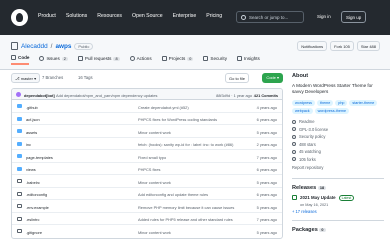 Image resolution: width=390 pixels, height=240 pixels. I want to click on table-row: .gitignore Minor content work 5 years ago, so click(147, 231).